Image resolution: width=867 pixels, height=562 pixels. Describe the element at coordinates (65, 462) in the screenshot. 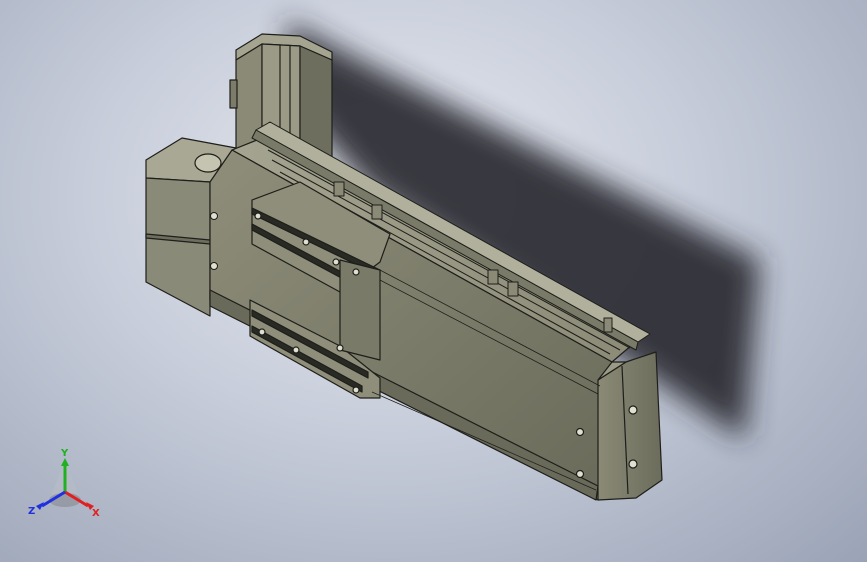

I see `y-axis-head` at that location.